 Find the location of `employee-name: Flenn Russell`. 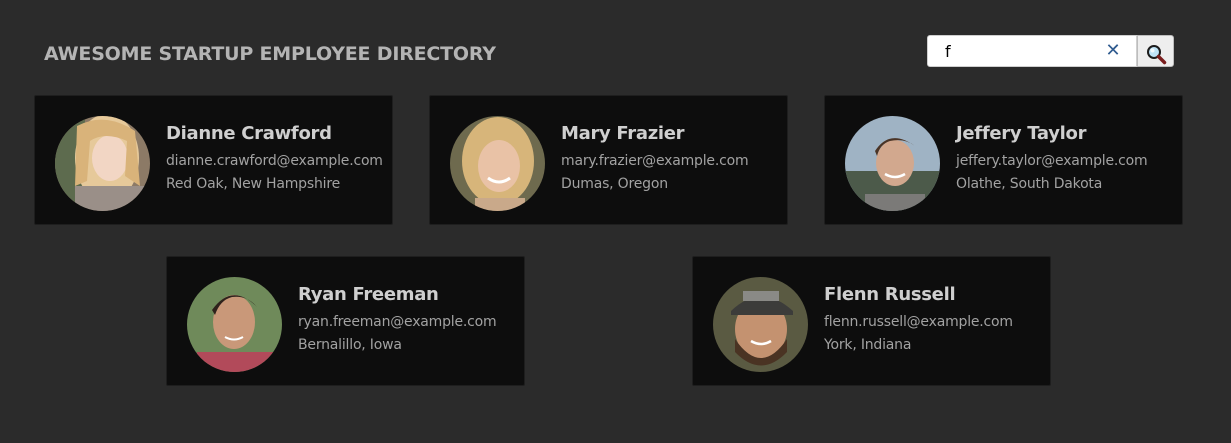

employee-name: Flenn Russell is located at coordinates (890, 294).